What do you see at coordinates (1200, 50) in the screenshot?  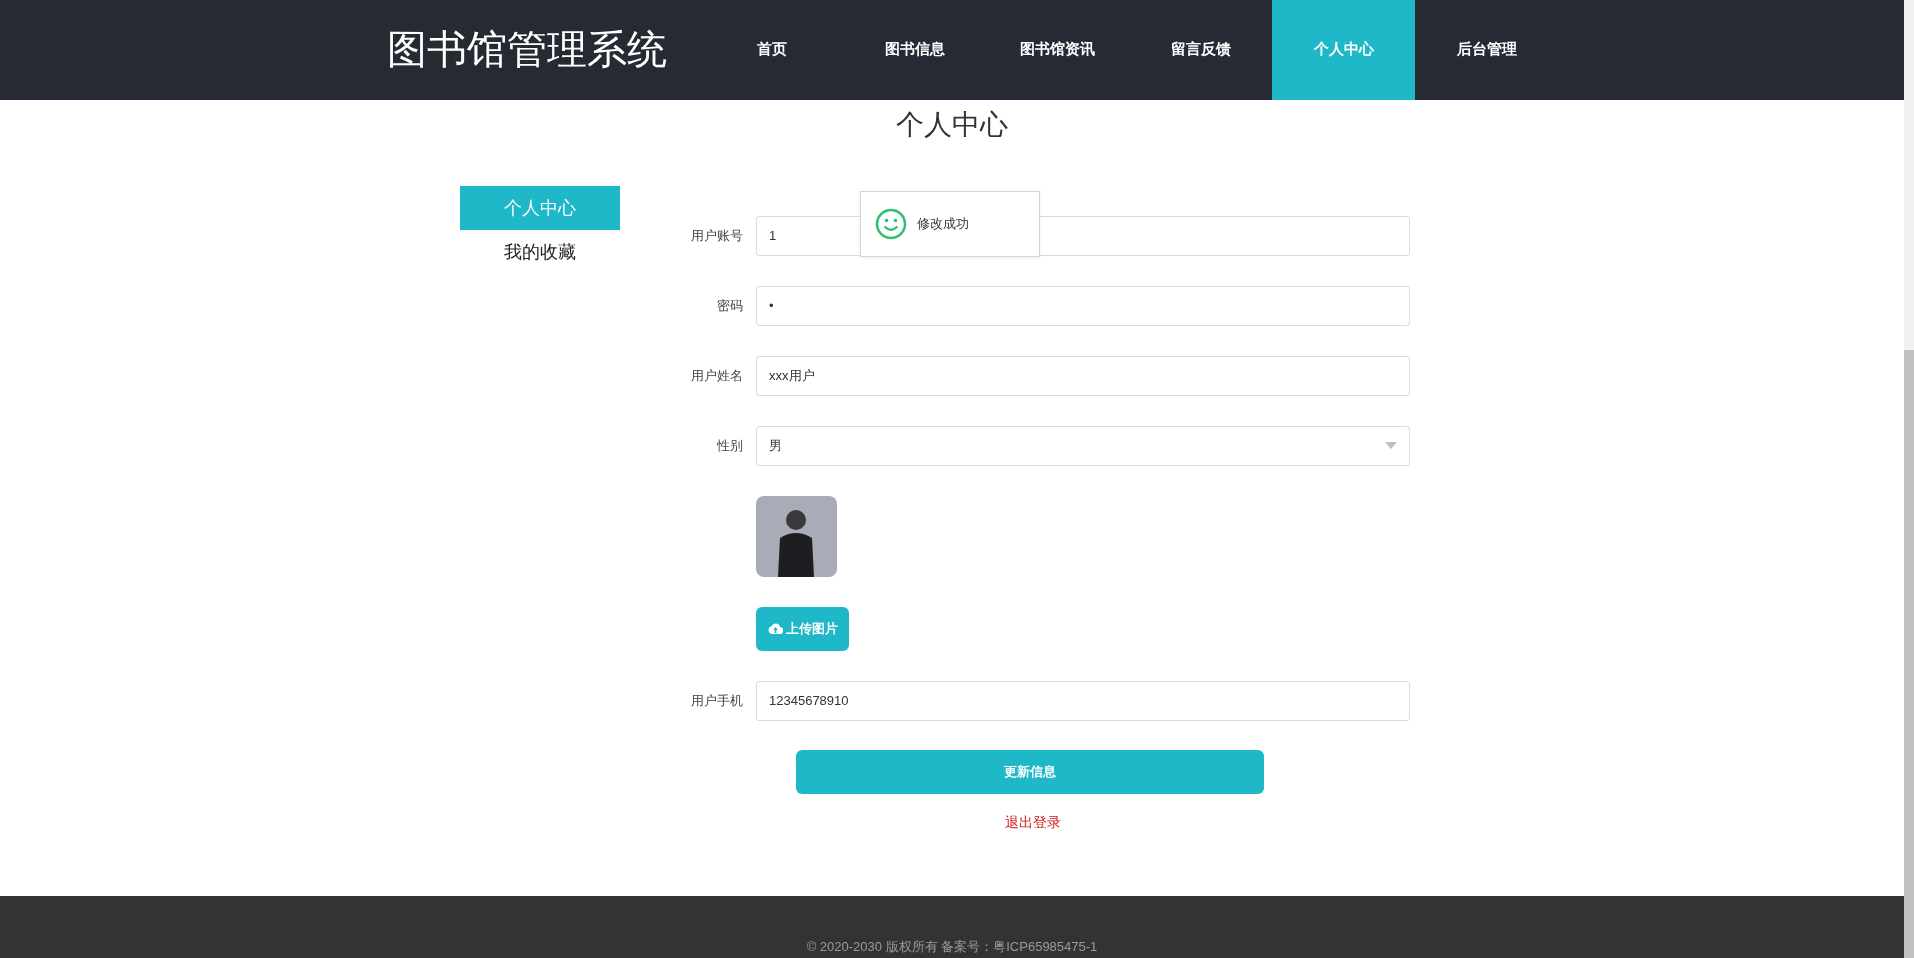 I see `nav-link: 留言反馈` at bounding box center [1200, 50].